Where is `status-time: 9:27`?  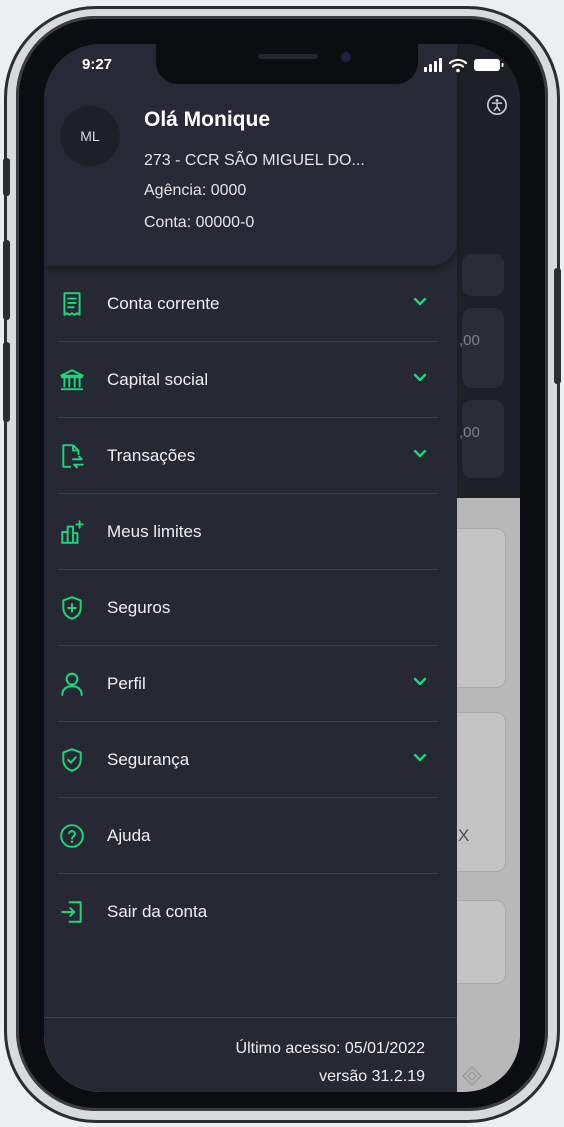 status-time: 9:27 is located at coordinates (97, 64).